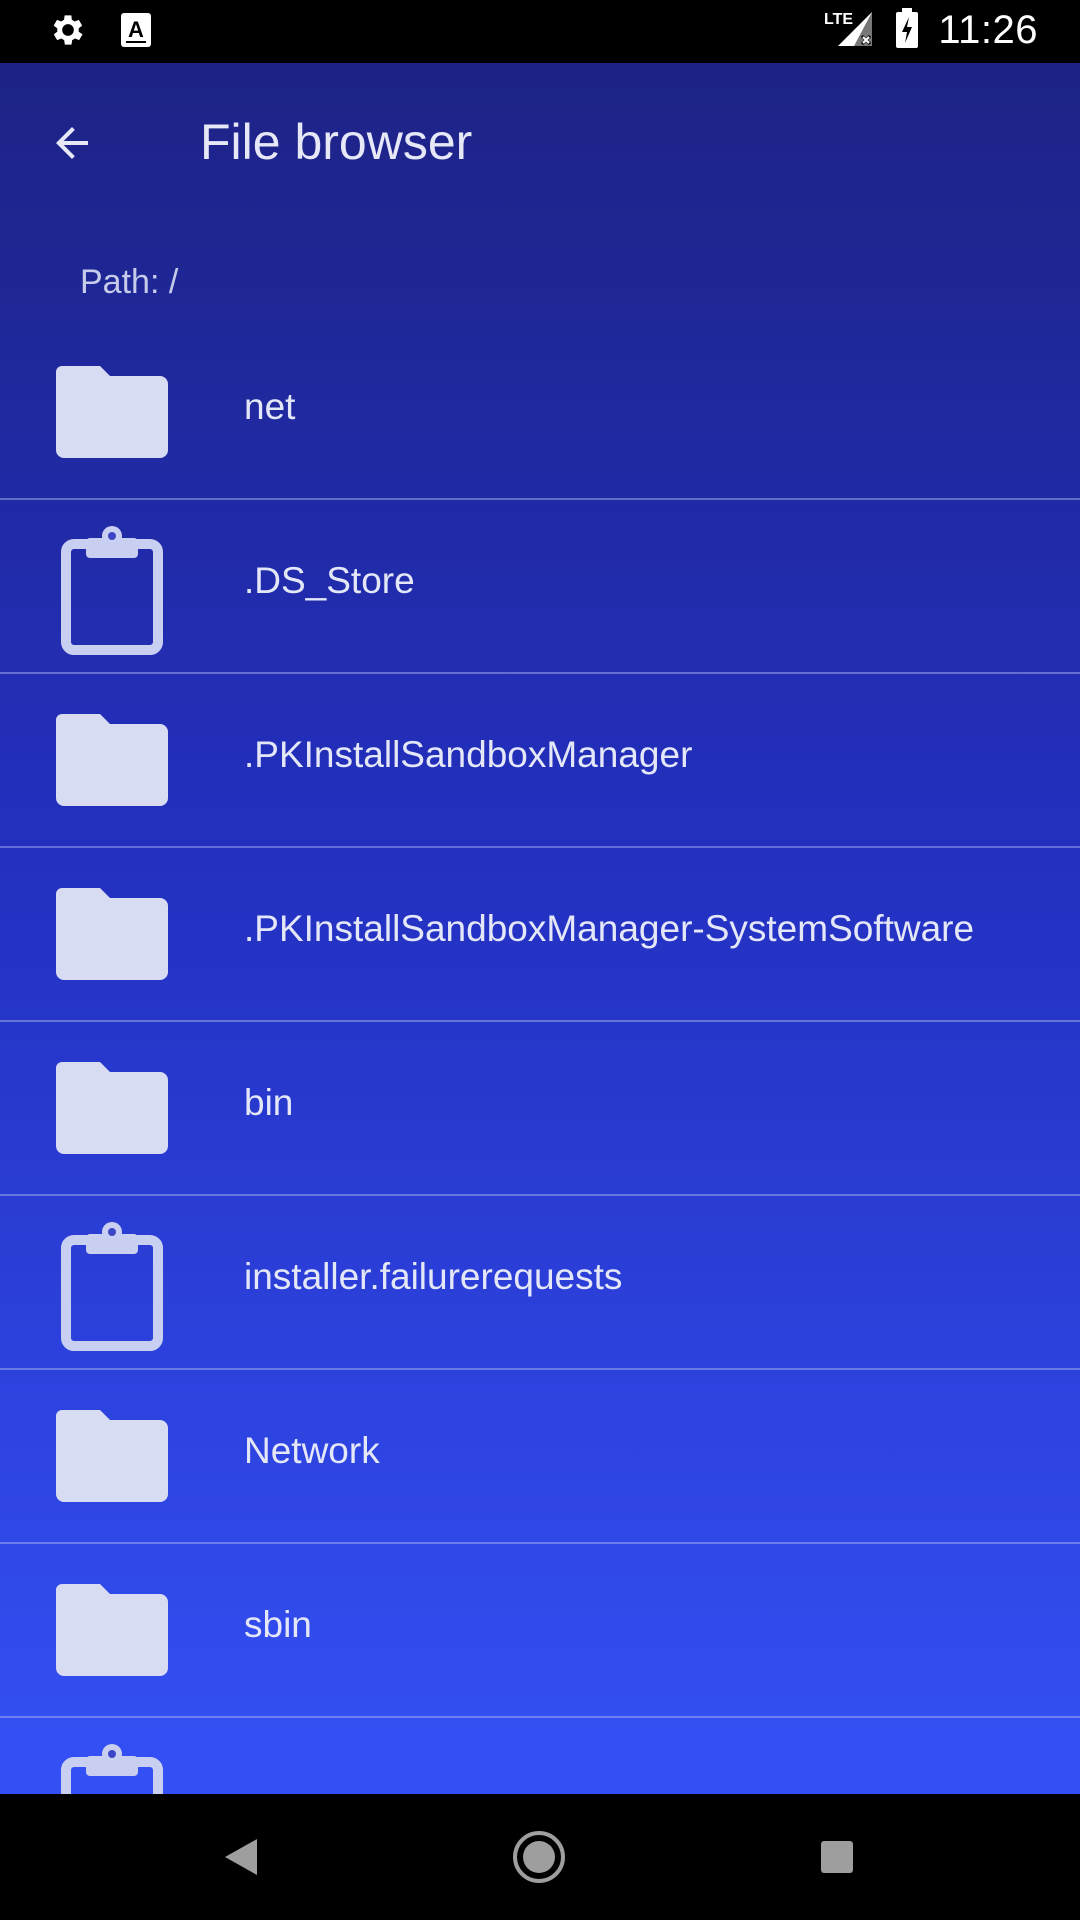 This screenshot has width=1080, height=1920. I want to click on back-triangle-icon, so click(241, 1857).